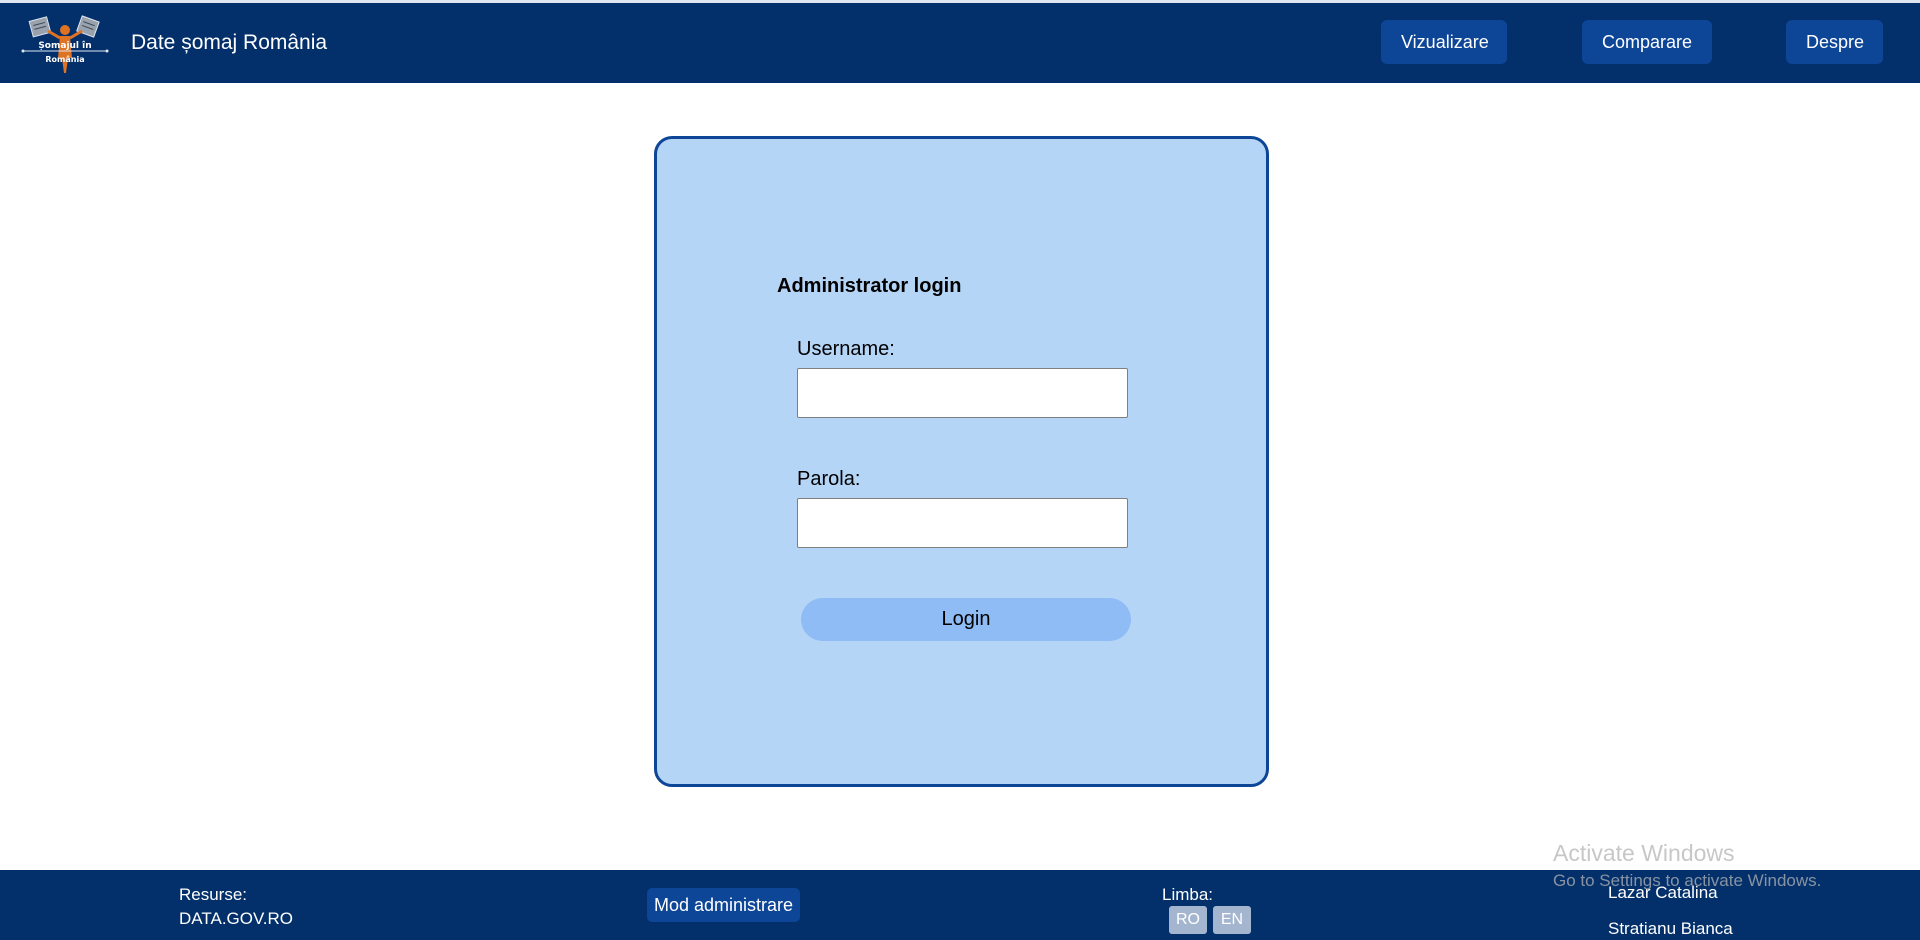 Image resolution: width=1920 pixels, height=940 pixels. Describe the element at coordinates (962, 523) in the screenshot. I see `password-input` at that location.